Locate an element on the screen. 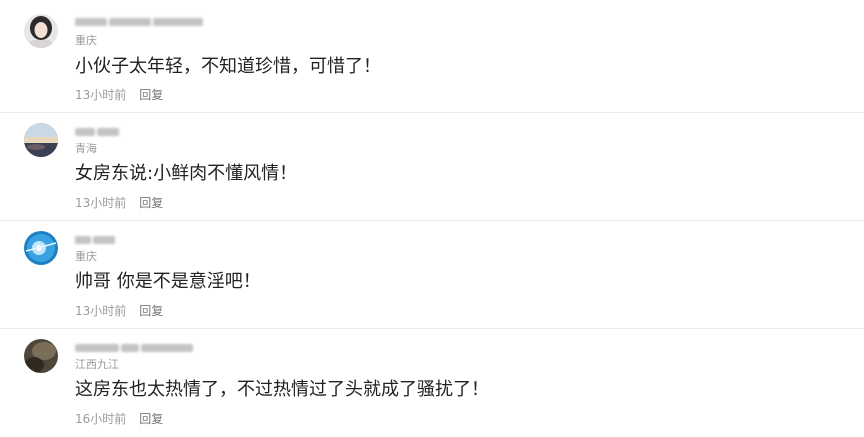  comment-meta: 16小时前 回复 is located at coordinates (119, 419).